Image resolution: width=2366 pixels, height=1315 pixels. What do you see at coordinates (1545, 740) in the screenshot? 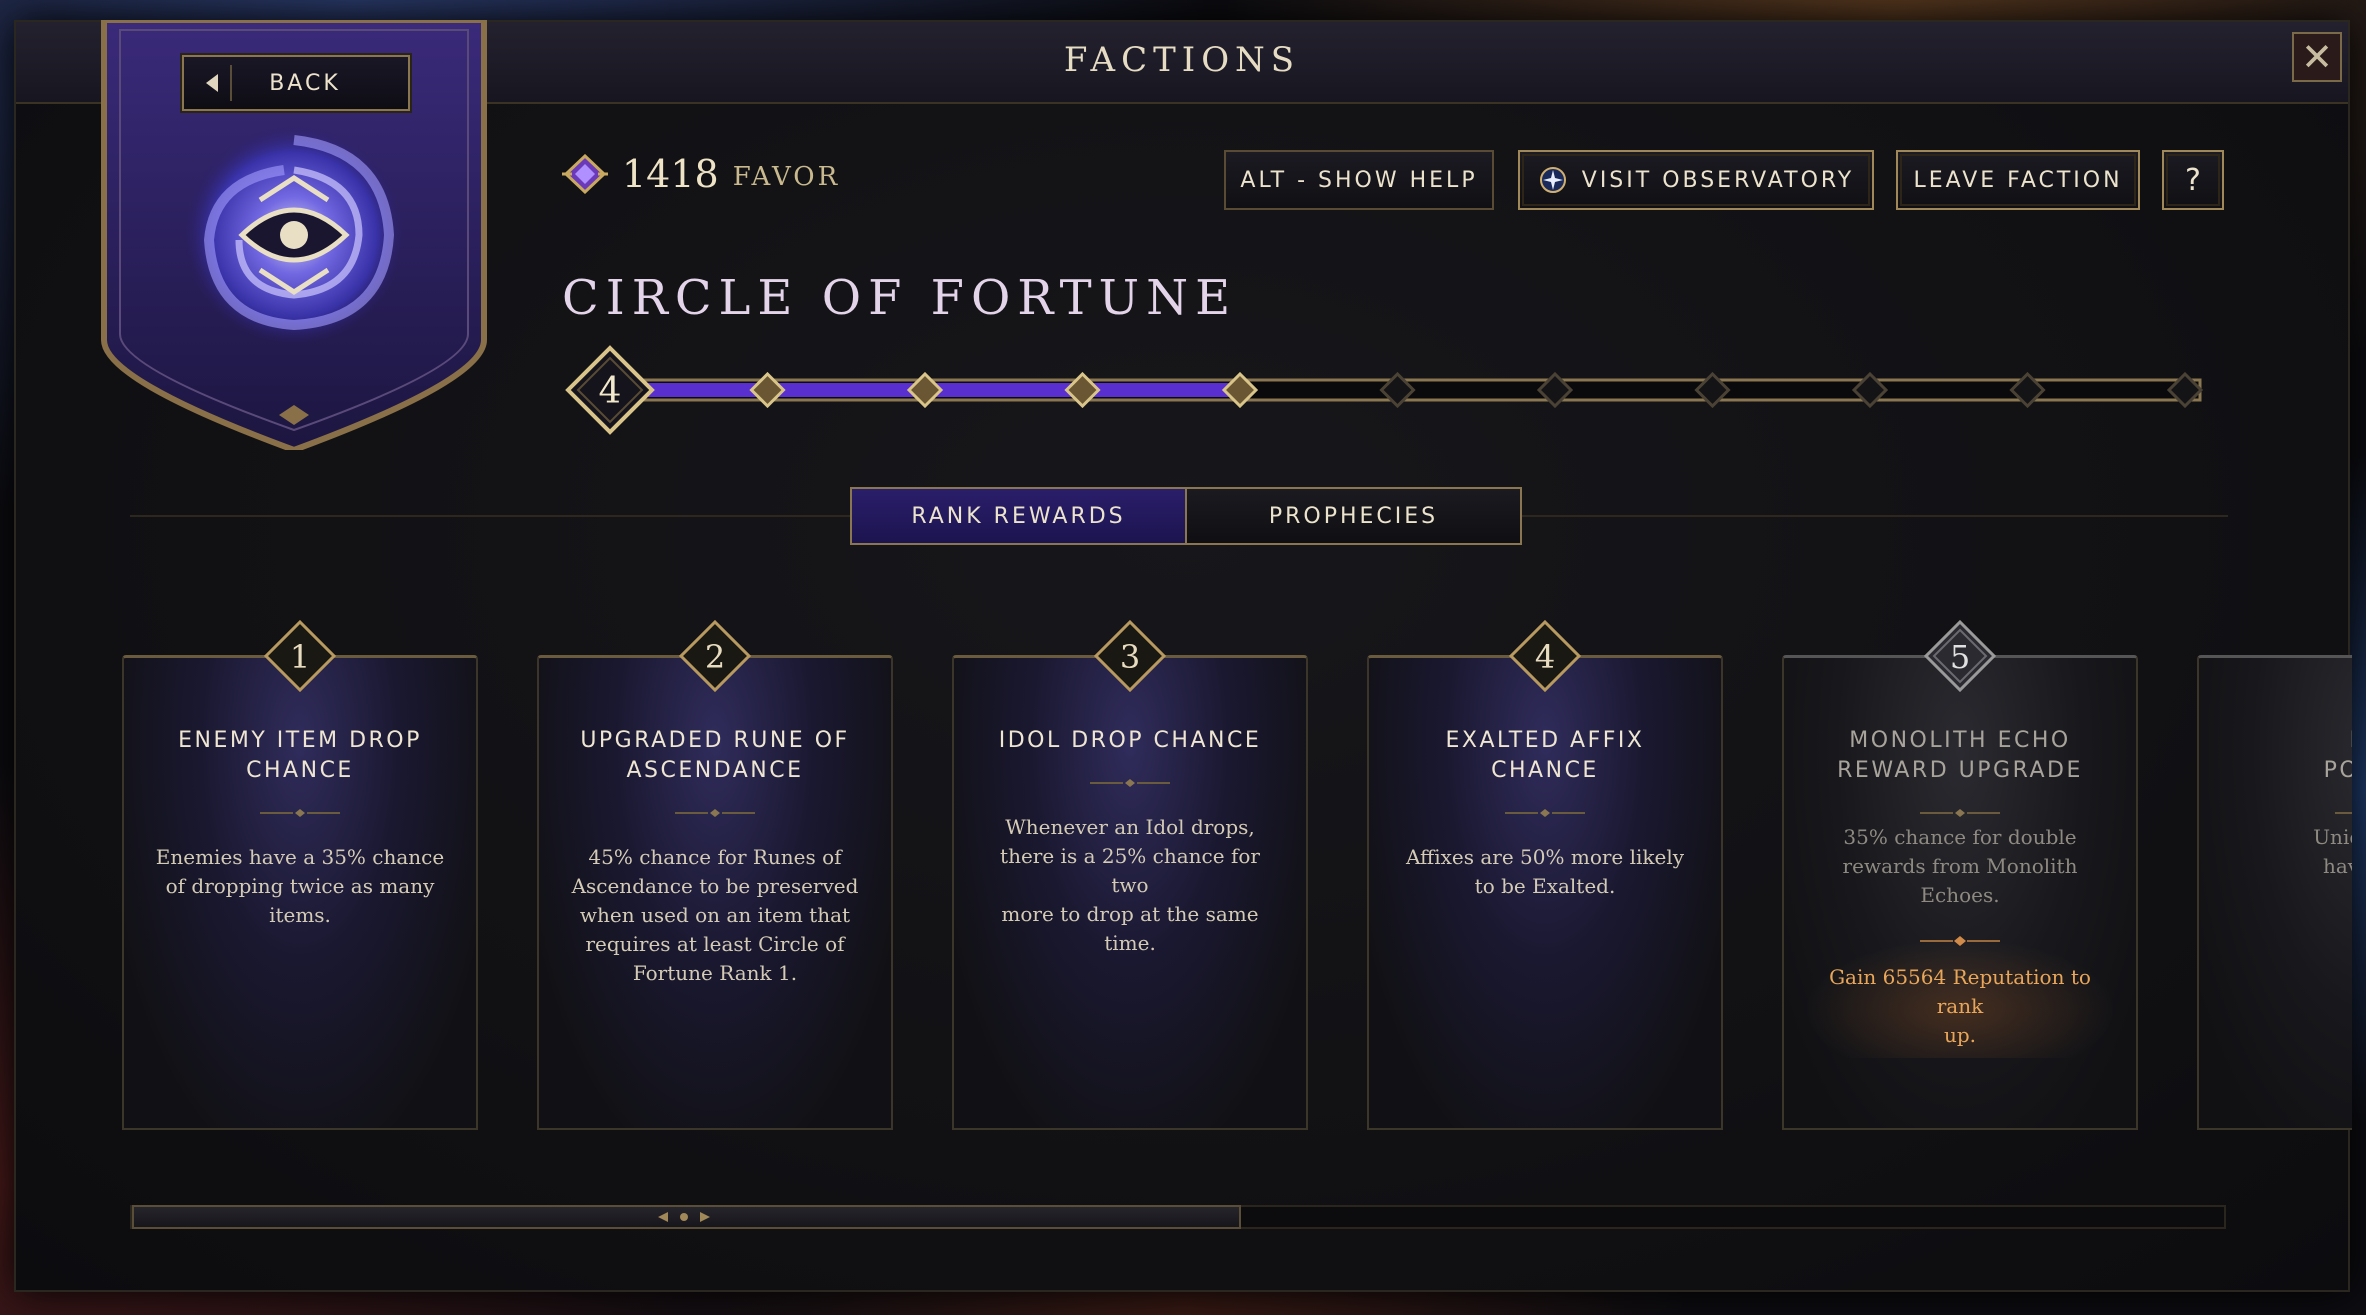
I see `reward-title-line: EXALTED AFFIX` at bounding box center [1545, 740].